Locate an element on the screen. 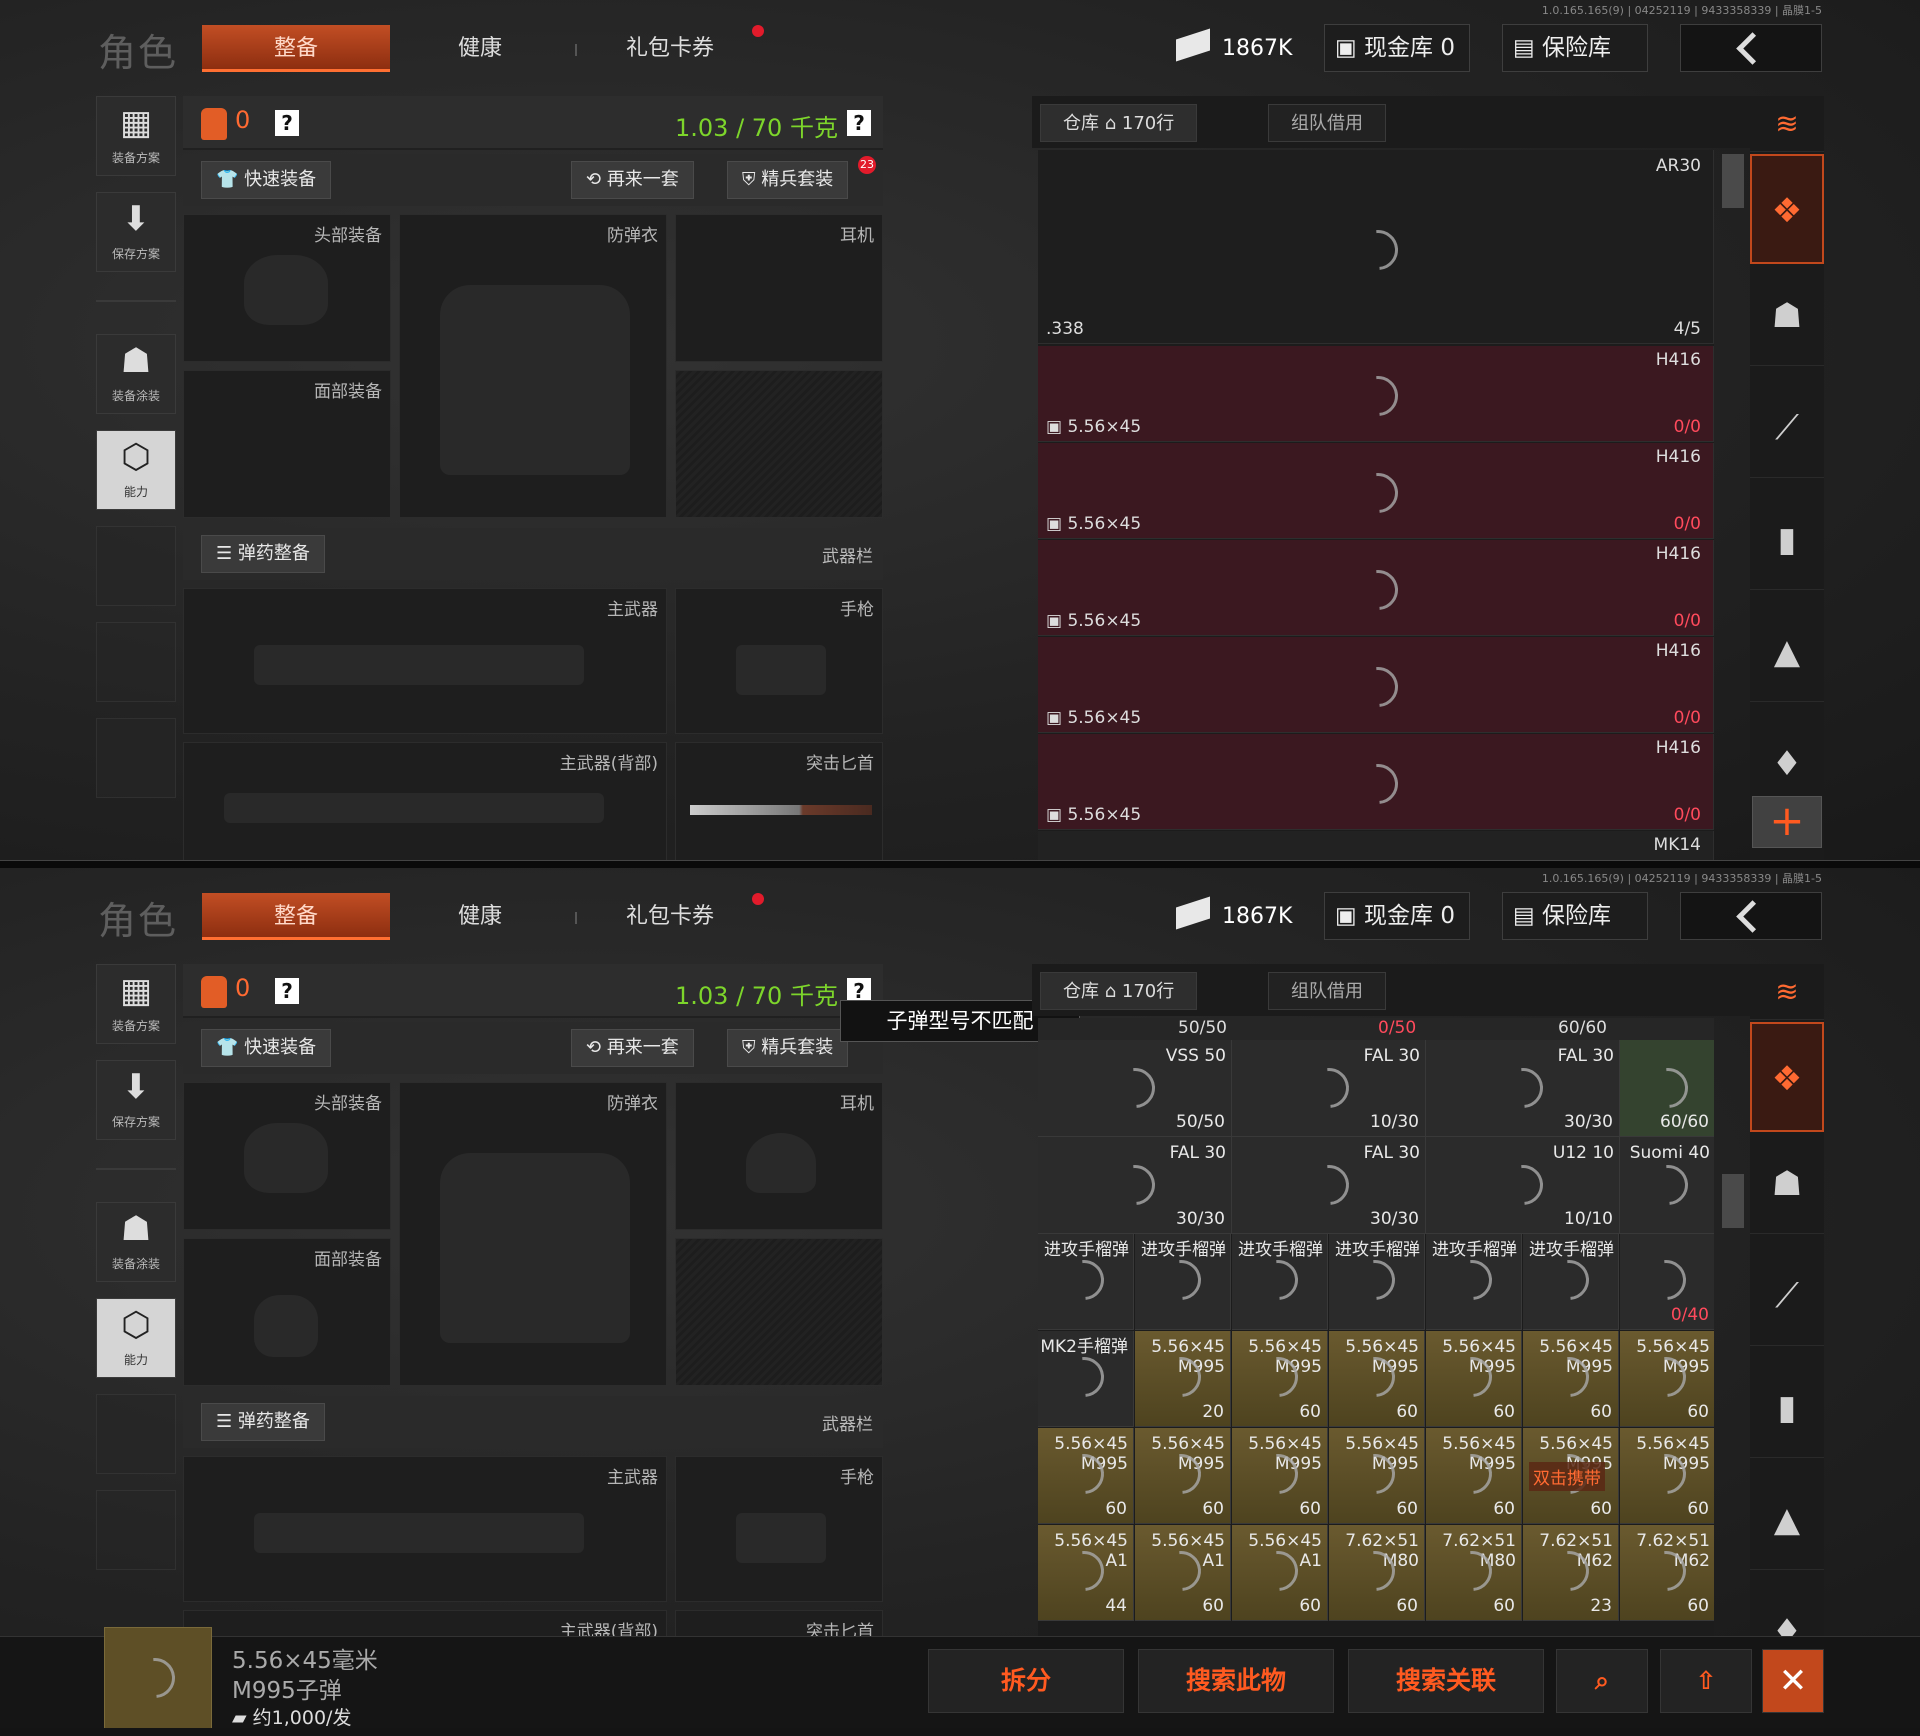 This screenshot has width=1920, height=1736. elite-button: ⛨ 精兵套装 is located at coordinates (788, 180).